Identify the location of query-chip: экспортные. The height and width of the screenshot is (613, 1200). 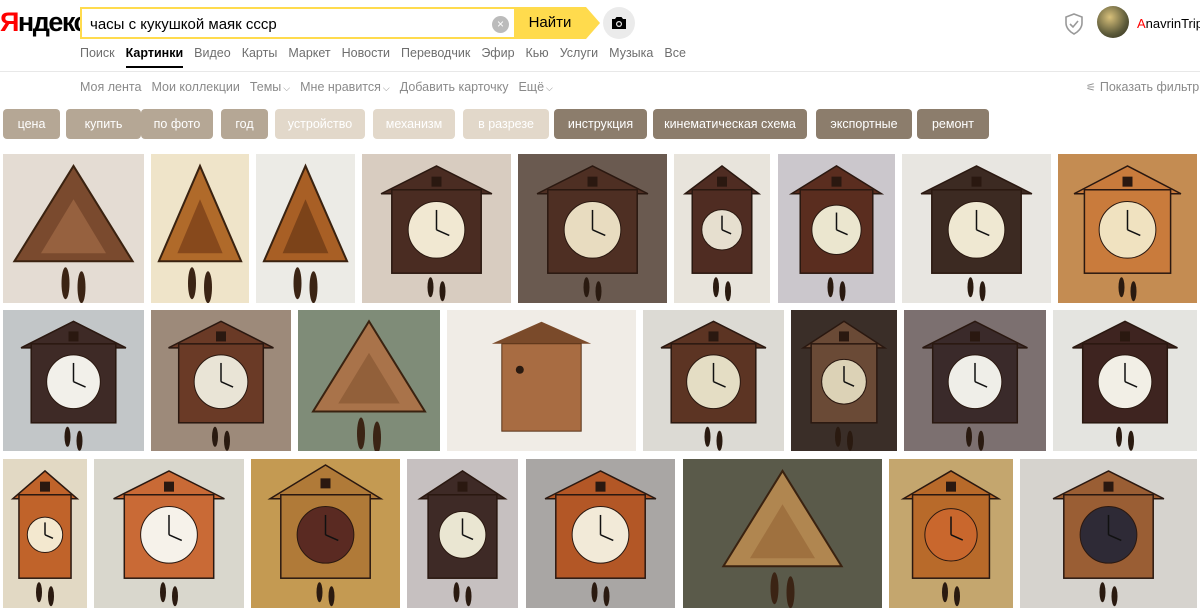
(864, 124).